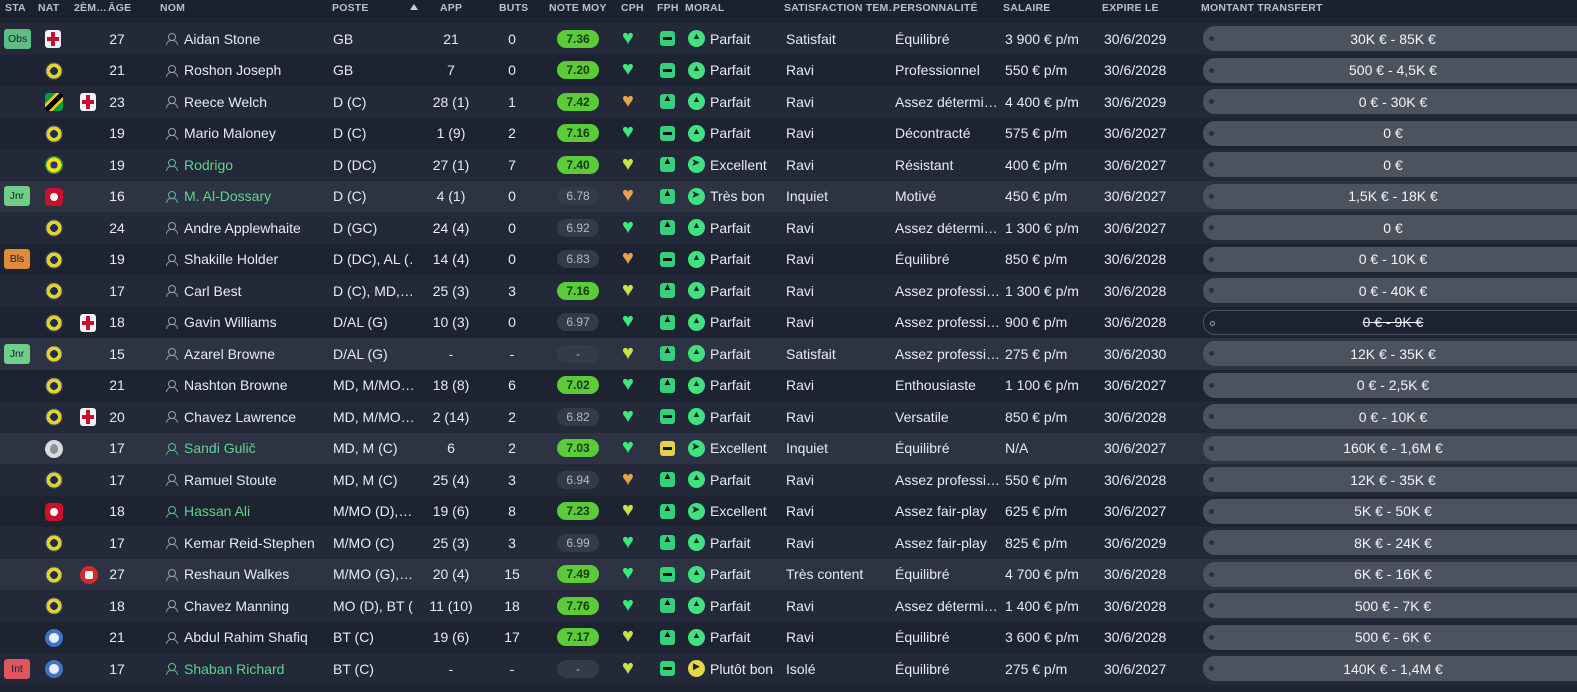  Describe the element at coordinates (246, 134) in the screenshot. I see `player-name-cell: Mario Maloney` at that location.